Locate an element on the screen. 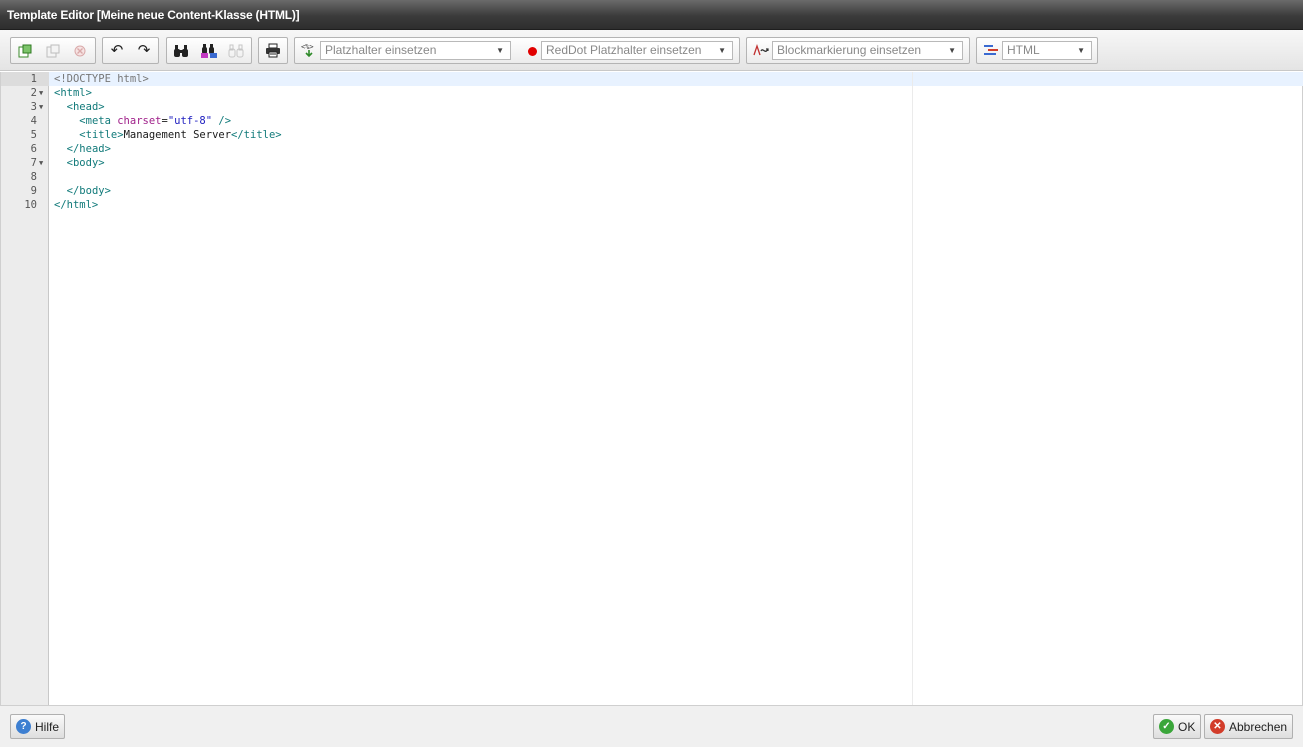 This screenshot has width=1303, height=747. code-line: 6 </head> is located at coordinates (651, 149).